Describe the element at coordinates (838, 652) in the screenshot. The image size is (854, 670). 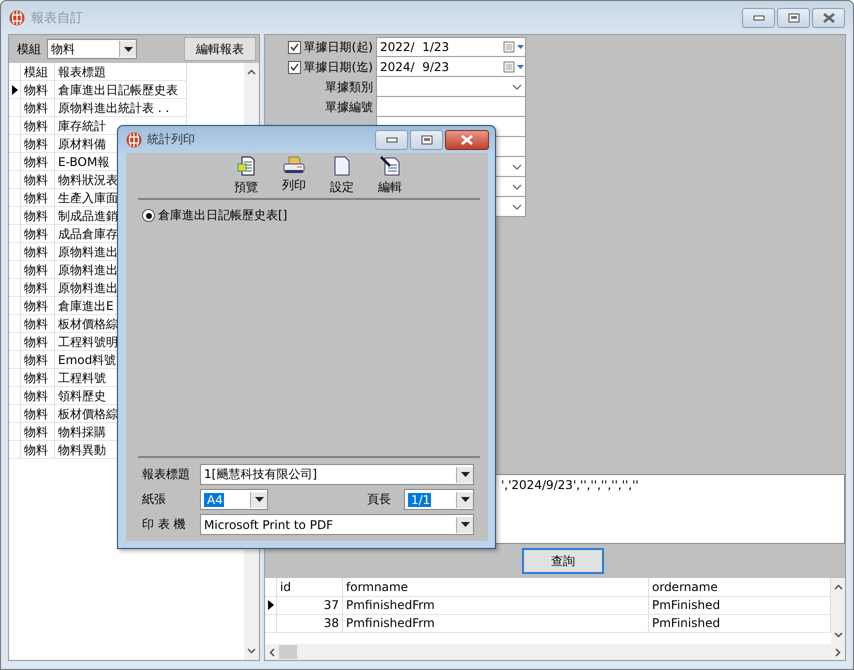
I see `chevron-right-icon` at that location.